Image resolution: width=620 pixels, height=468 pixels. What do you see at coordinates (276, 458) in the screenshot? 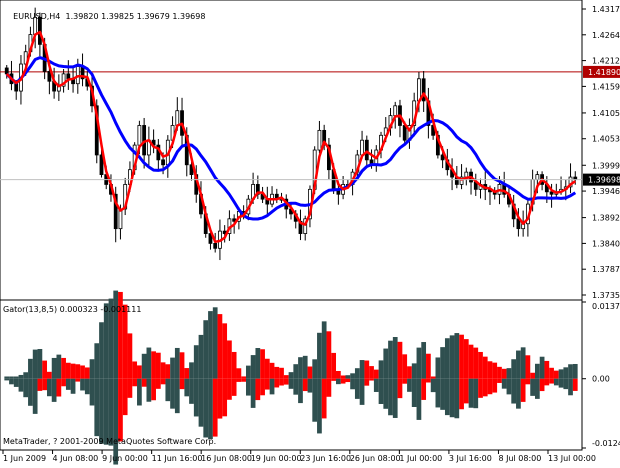
I see `time-tick-label: 19 Jun 00:00` at bounding box center [276, 458].